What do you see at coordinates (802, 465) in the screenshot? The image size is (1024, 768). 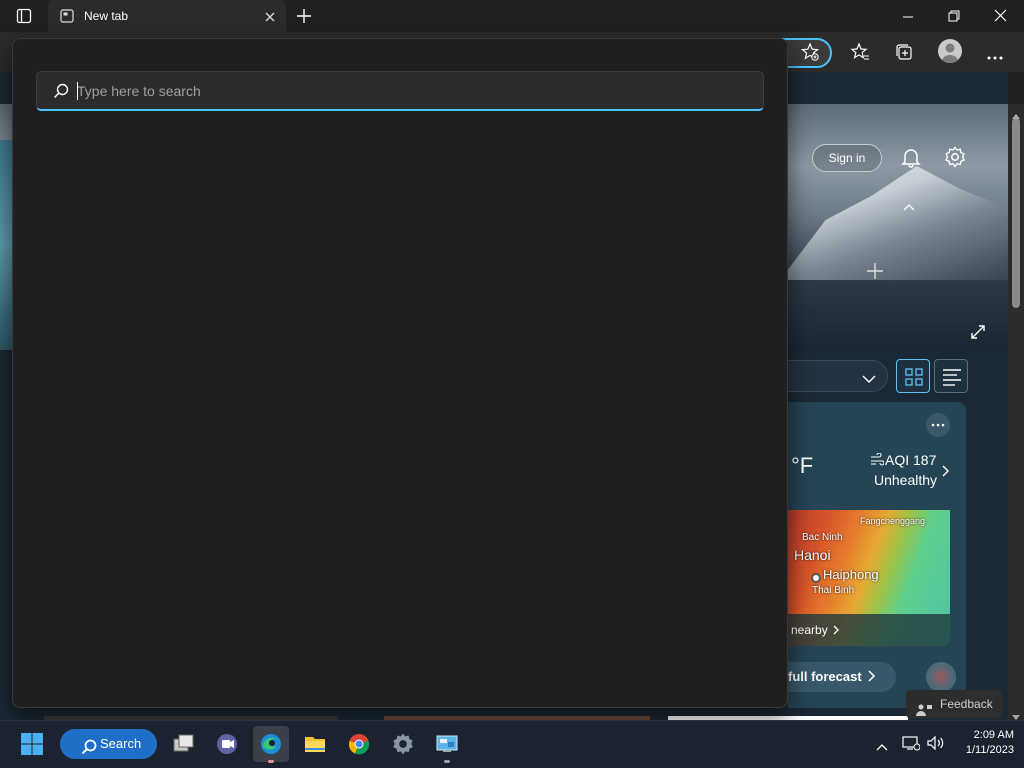 I see `temperature-unit: °F` at bounding box center [802, 465].